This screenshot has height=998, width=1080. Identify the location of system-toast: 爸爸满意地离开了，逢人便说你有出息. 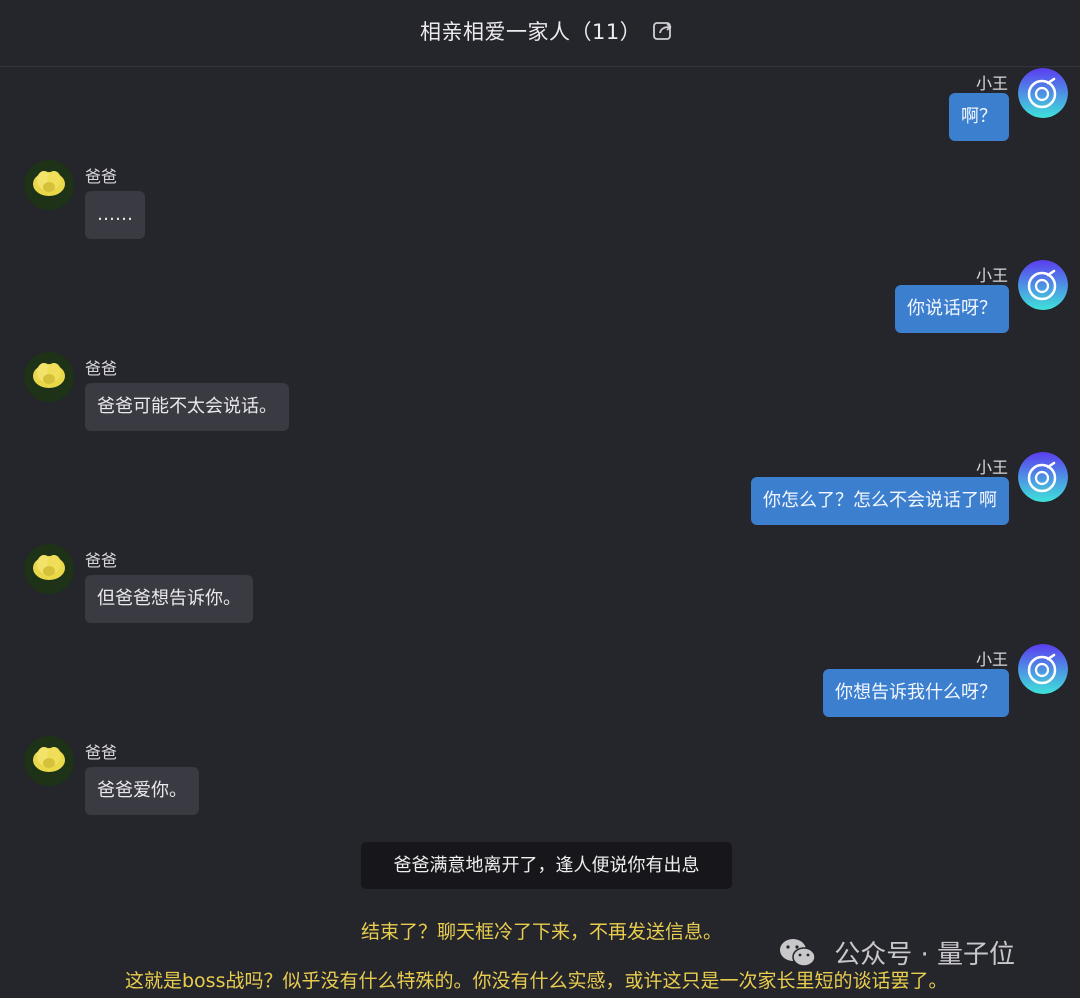
(546, 865).